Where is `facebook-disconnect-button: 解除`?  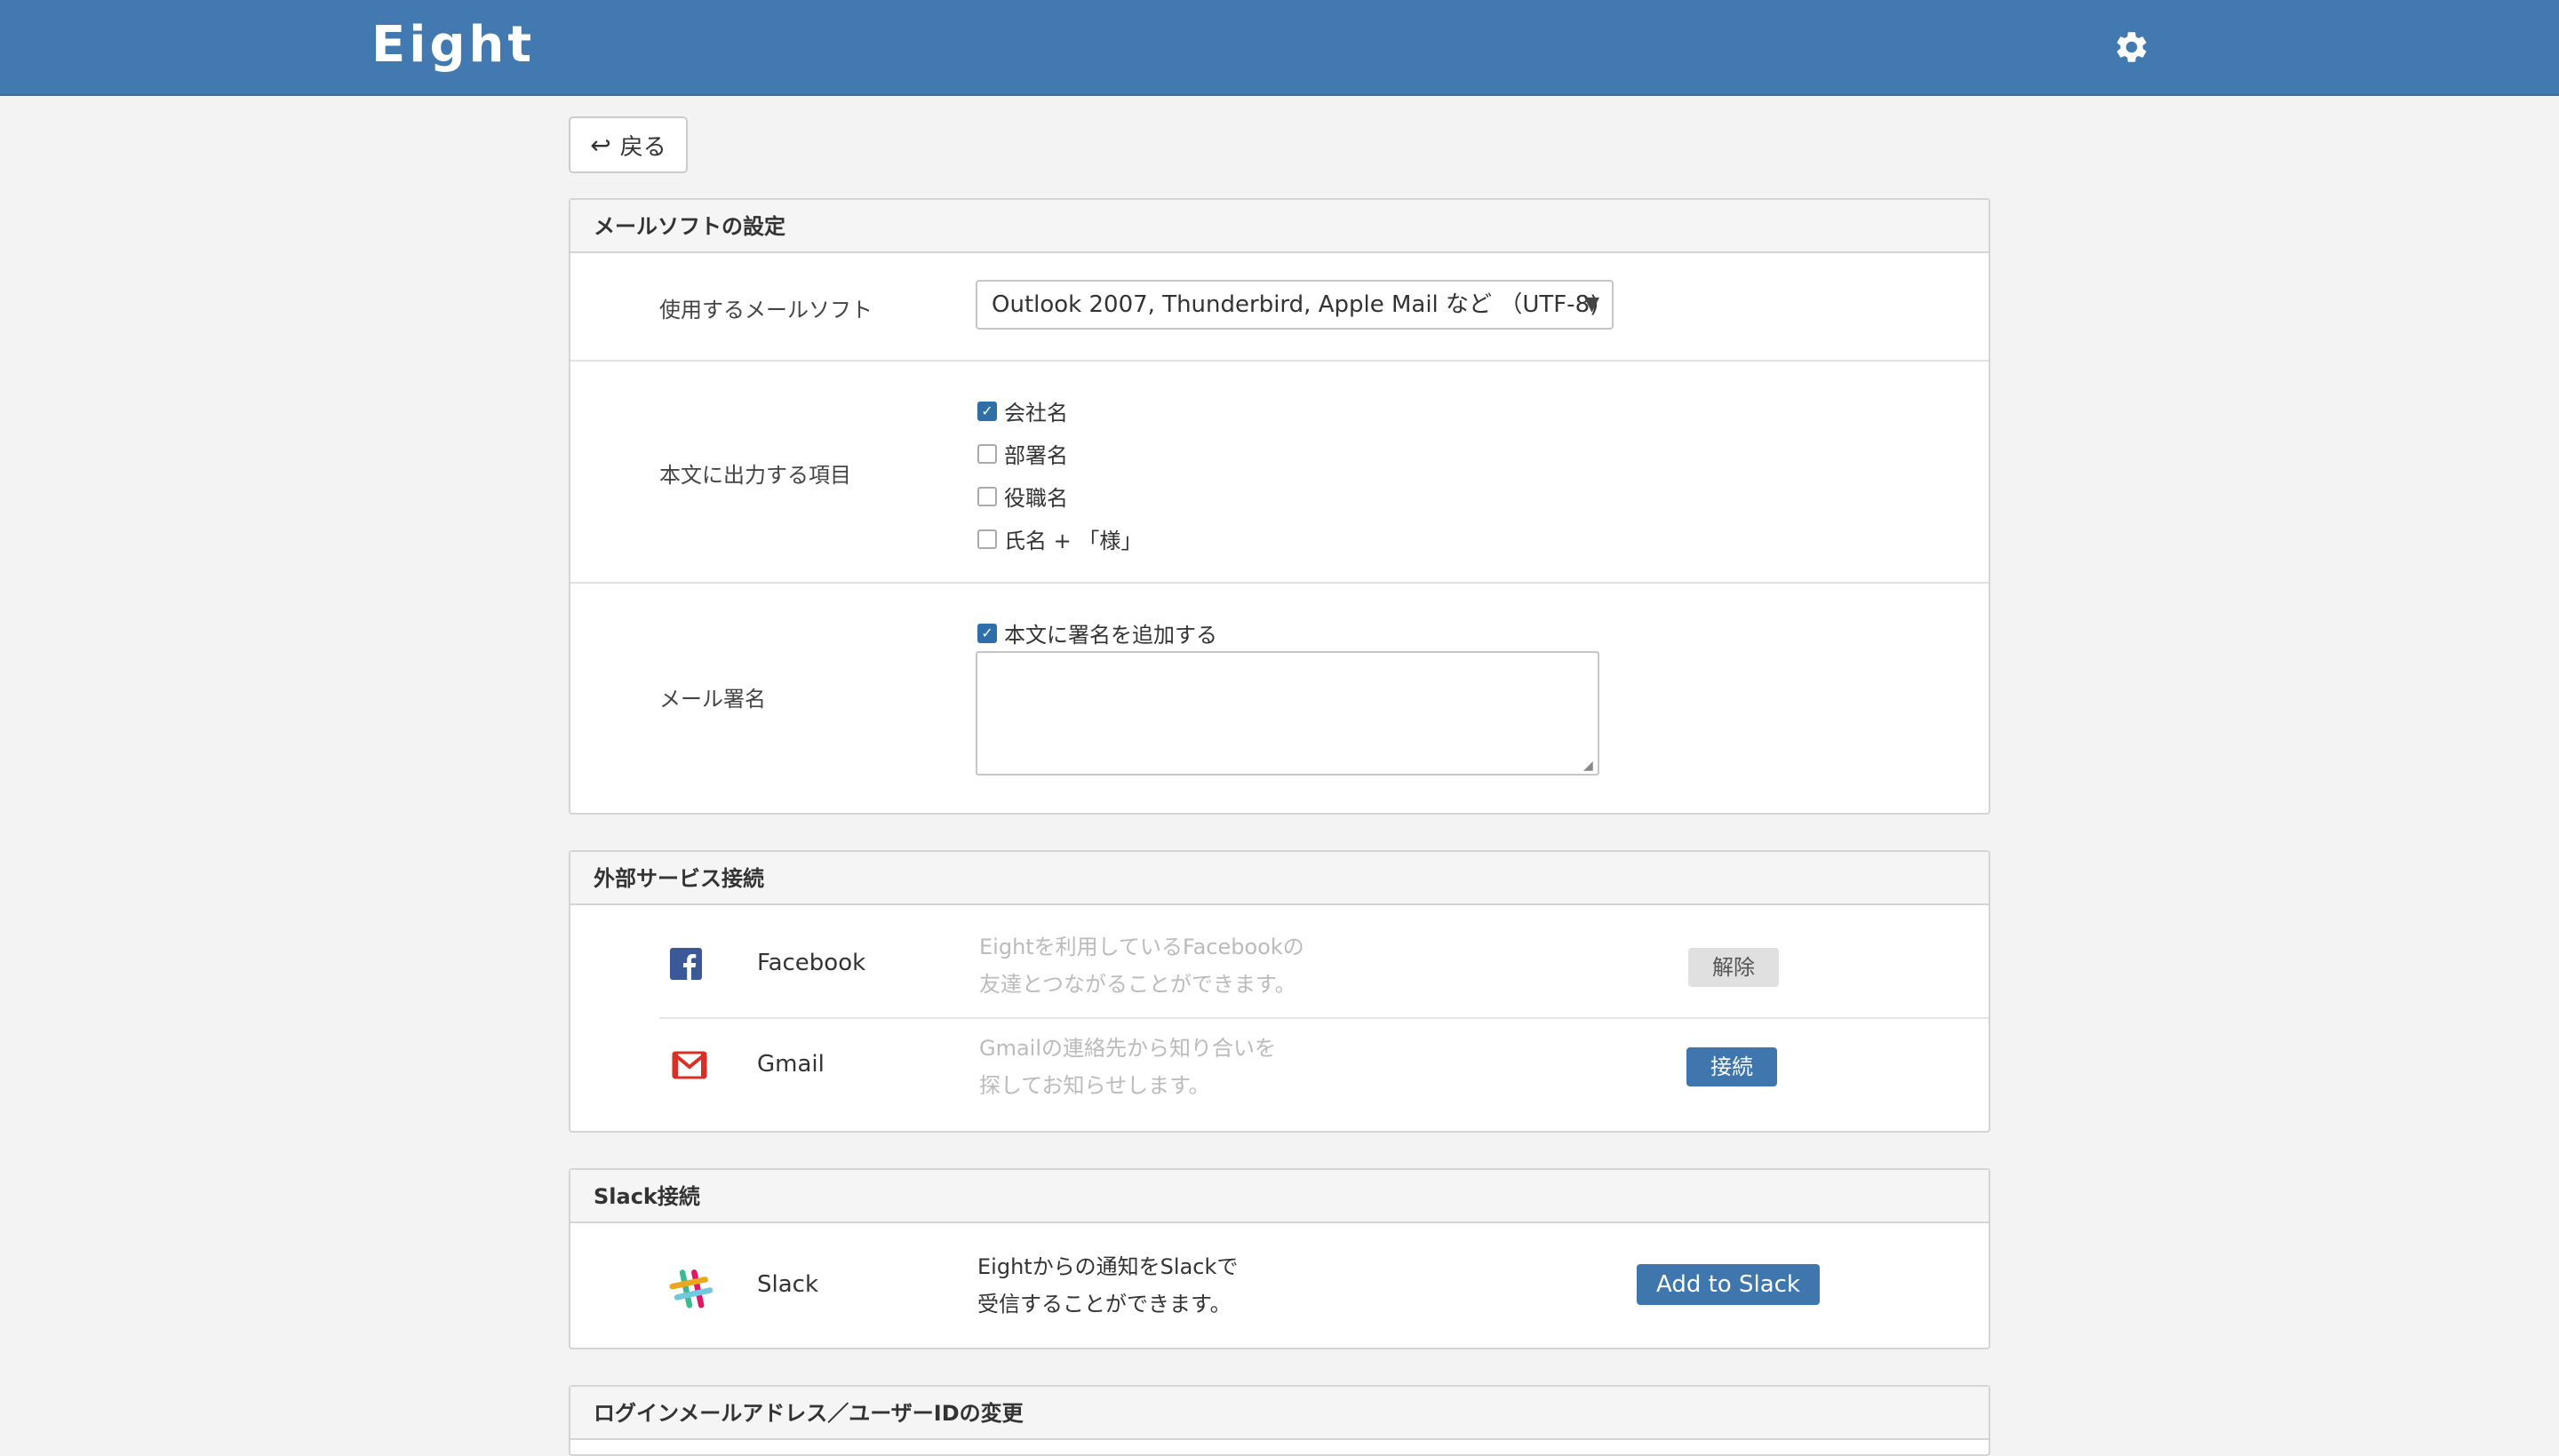
facebook-disconnect-button: 解除 is located at coordinates (1733, 968).